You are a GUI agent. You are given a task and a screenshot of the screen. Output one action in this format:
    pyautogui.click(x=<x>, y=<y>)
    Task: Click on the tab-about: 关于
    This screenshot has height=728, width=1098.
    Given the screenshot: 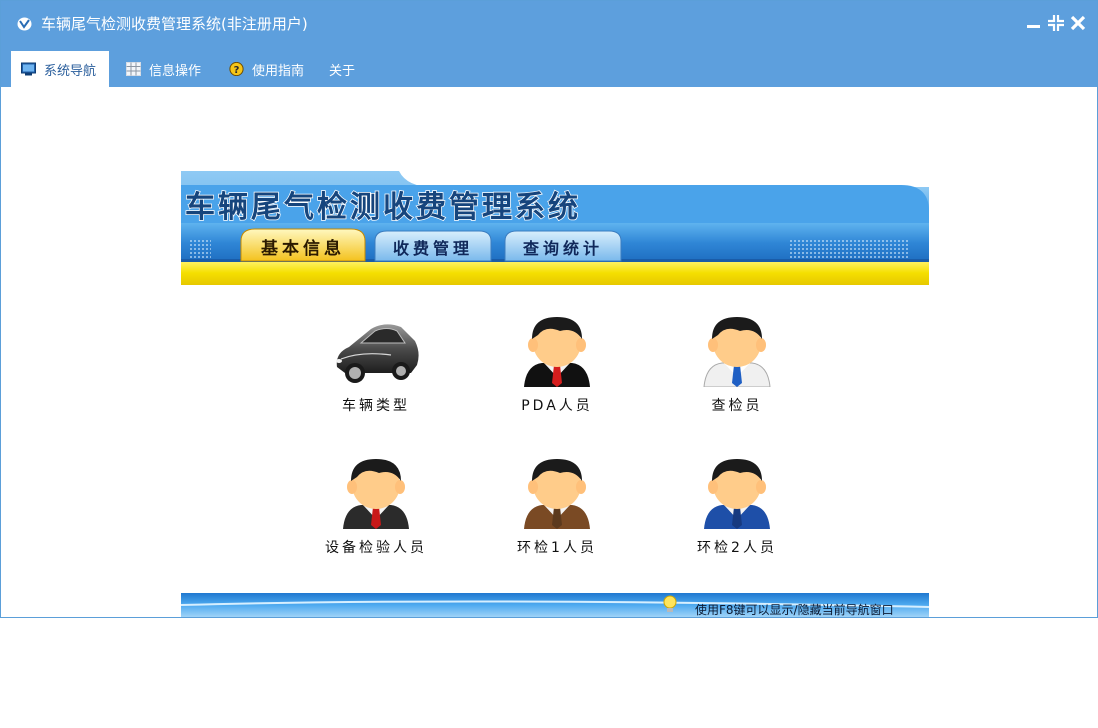 What is the action you would take?
    pyautogui.click(x=342, y=69)
    